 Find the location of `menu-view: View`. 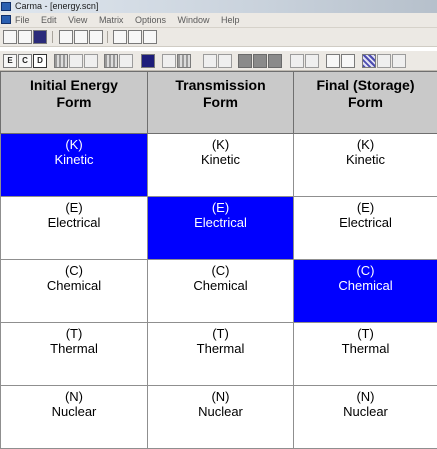

menu-view: View is located at coordinates (77, 20).